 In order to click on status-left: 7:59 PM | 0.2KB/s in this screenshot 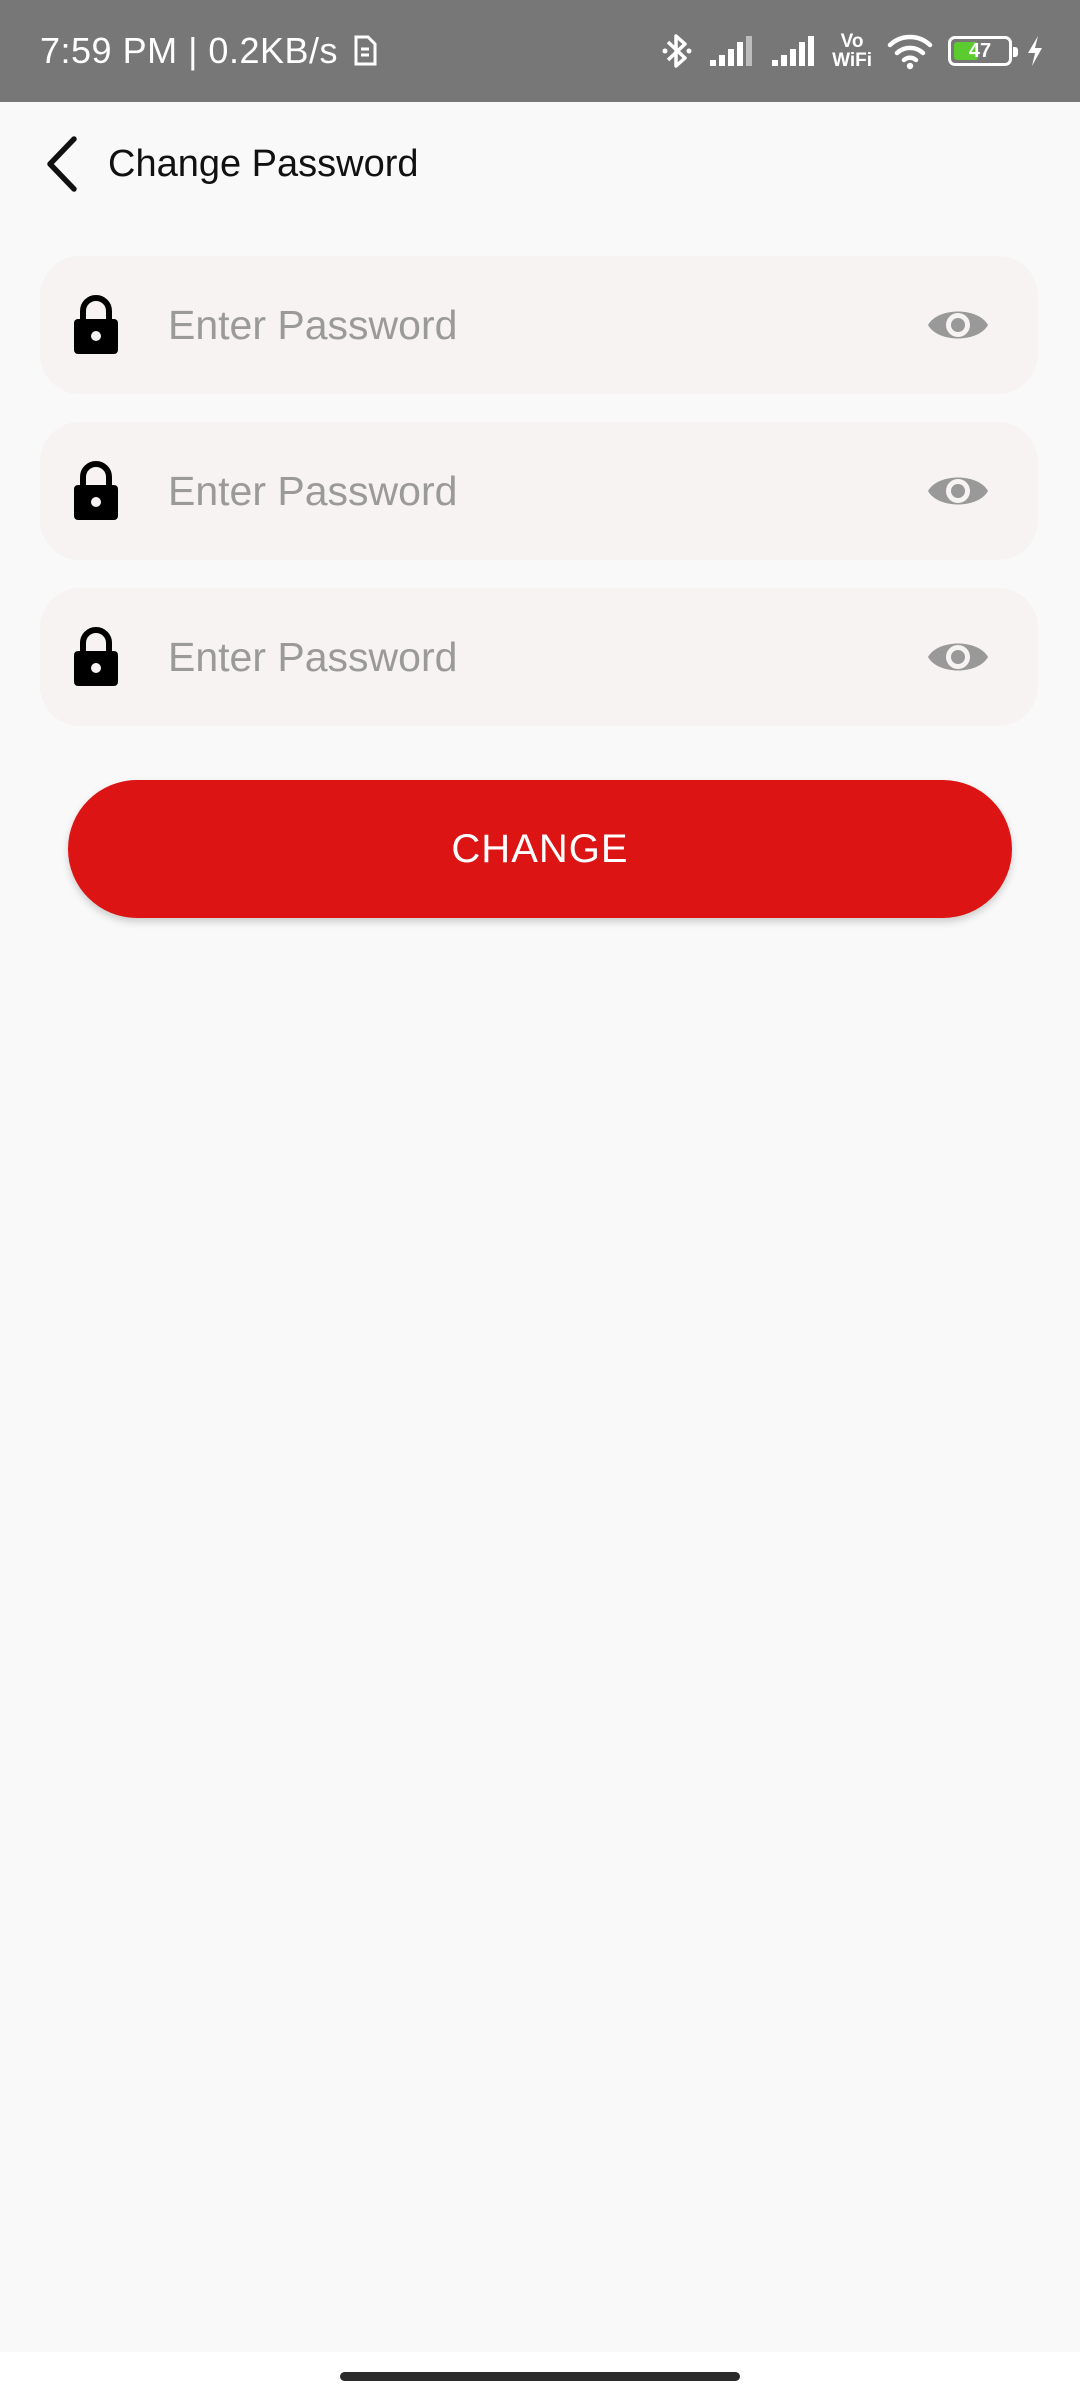, I will do `click(209, 51)`.